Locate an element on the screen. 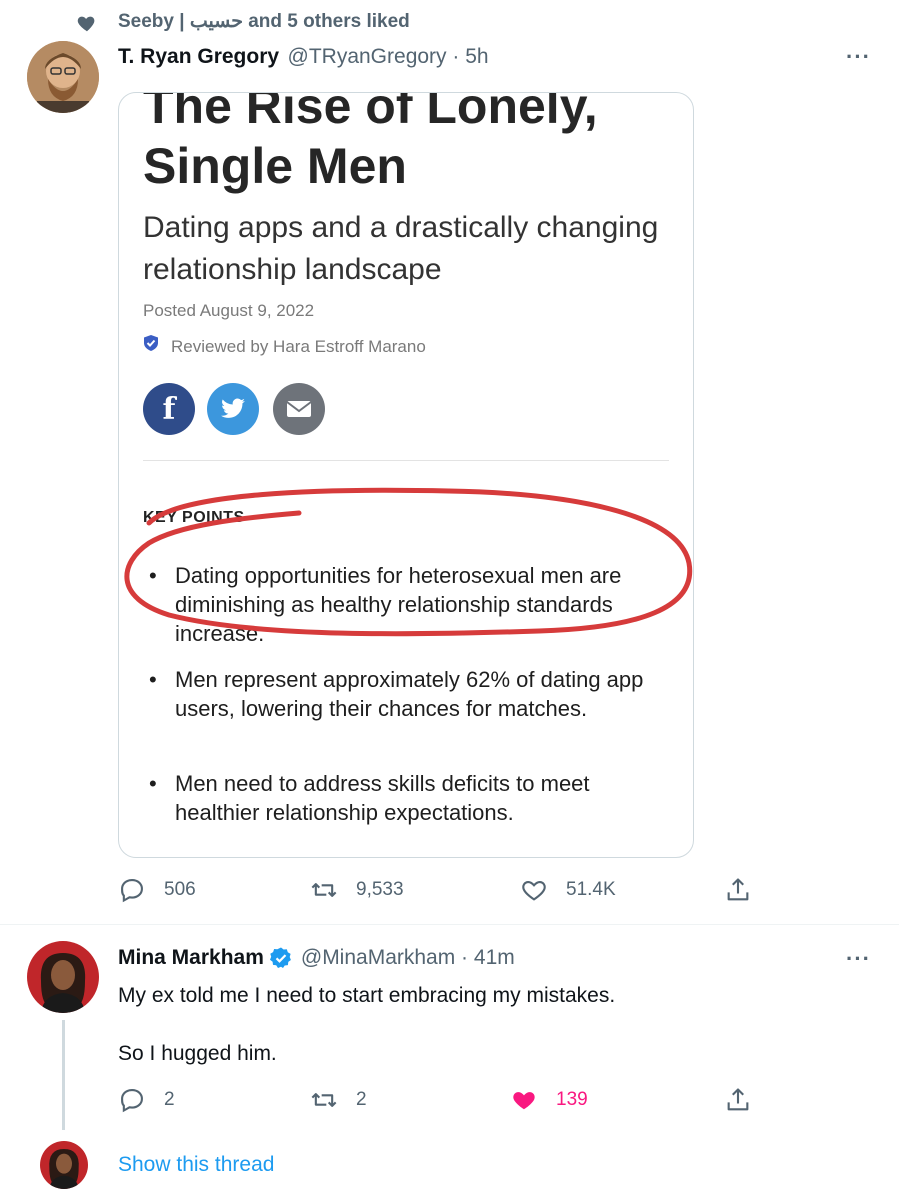  reply-count: 2 is located at coordinates (169, 1099).